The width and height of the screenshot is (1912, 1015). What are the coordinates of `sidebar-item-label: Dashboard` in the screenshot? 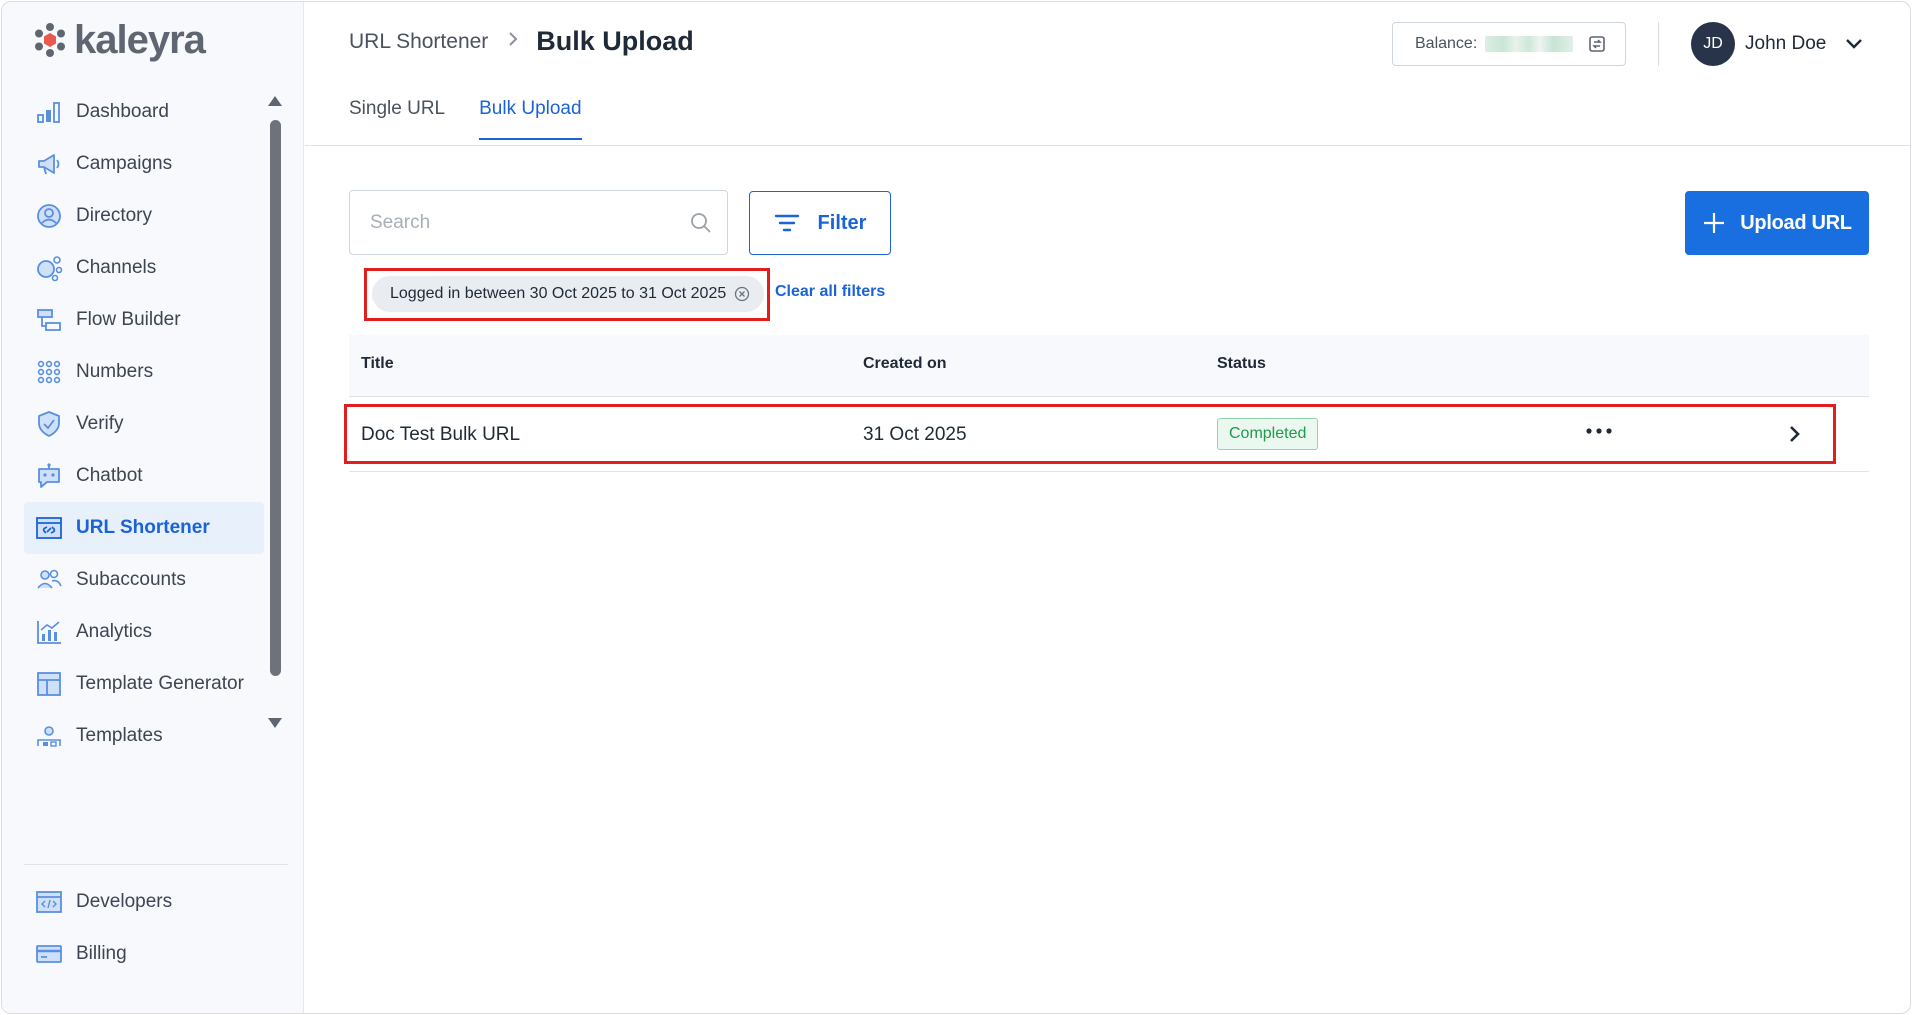 It's located at (122, 111).